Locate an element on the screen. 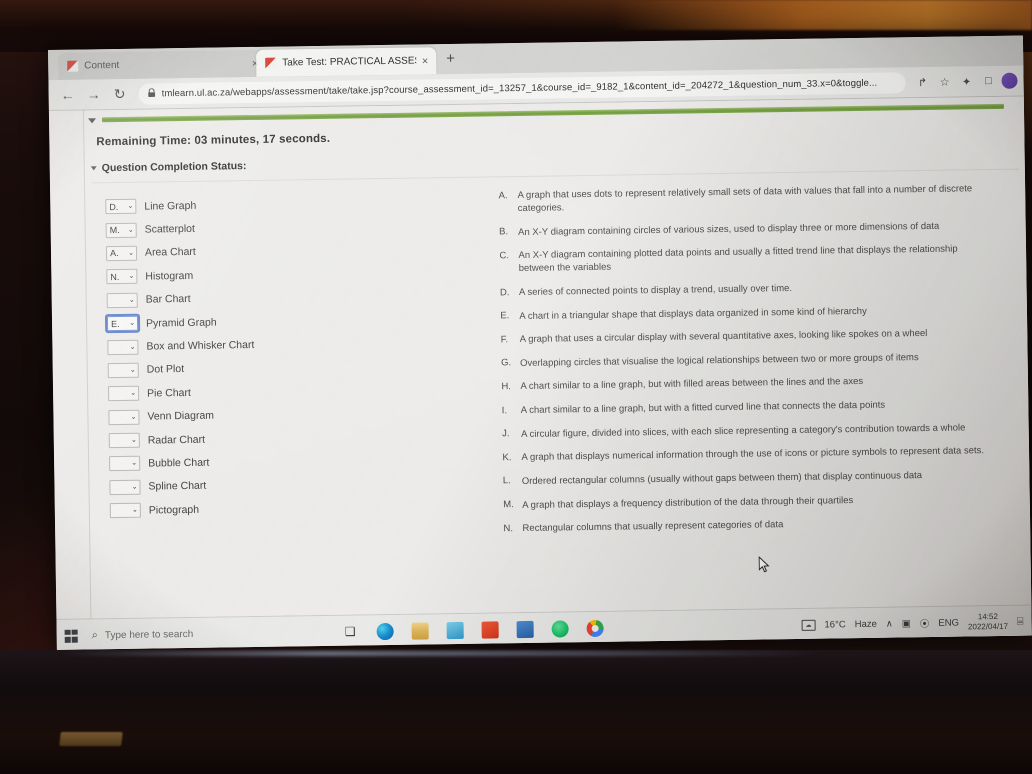 This screenshot has height=774, width=1032. weather-condition: Haze is located at coordinates (866, 623).